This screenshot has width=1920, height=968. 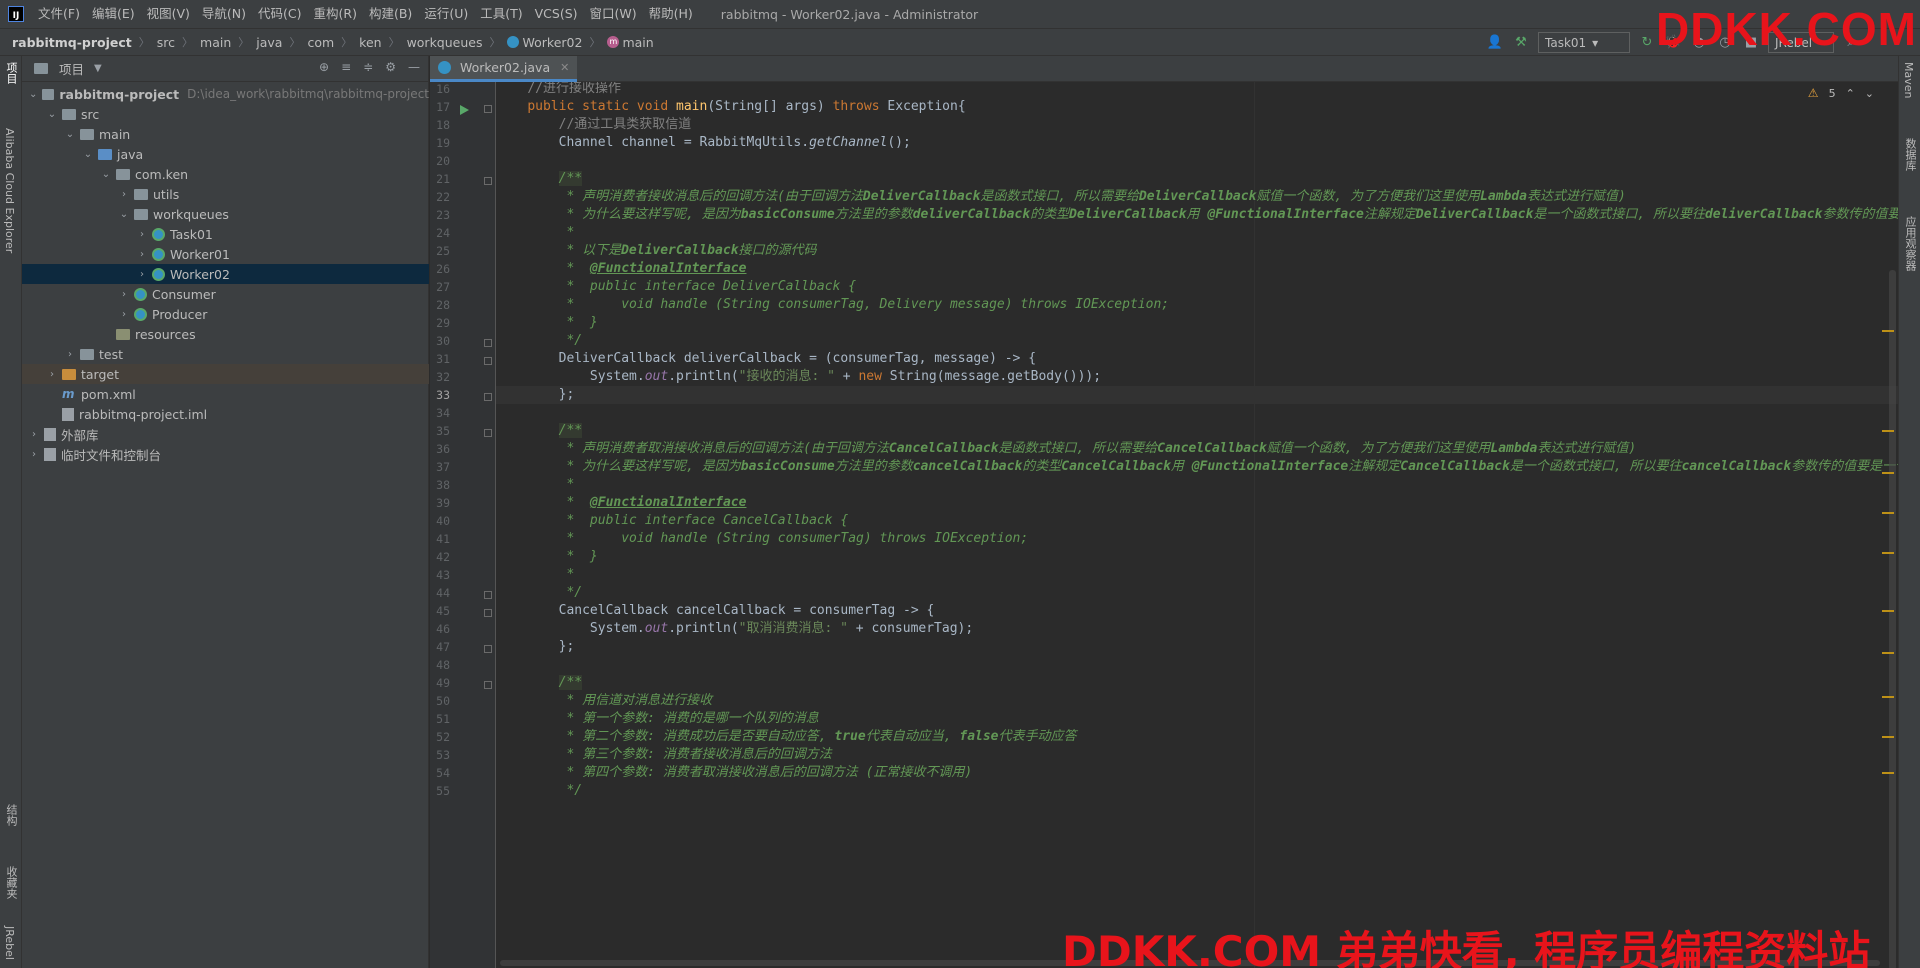 What do you see at coordinates (464, 110) in the screenshot?
I see `run-gutter-icon` at bounding box center [464, 110].